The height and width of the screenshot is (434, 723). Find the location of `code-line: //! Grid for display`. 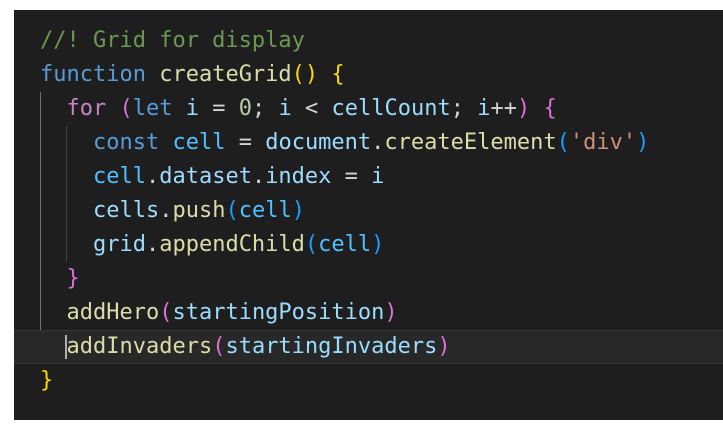

code-line: //! Grid for display is located at coordinates (368, 41).